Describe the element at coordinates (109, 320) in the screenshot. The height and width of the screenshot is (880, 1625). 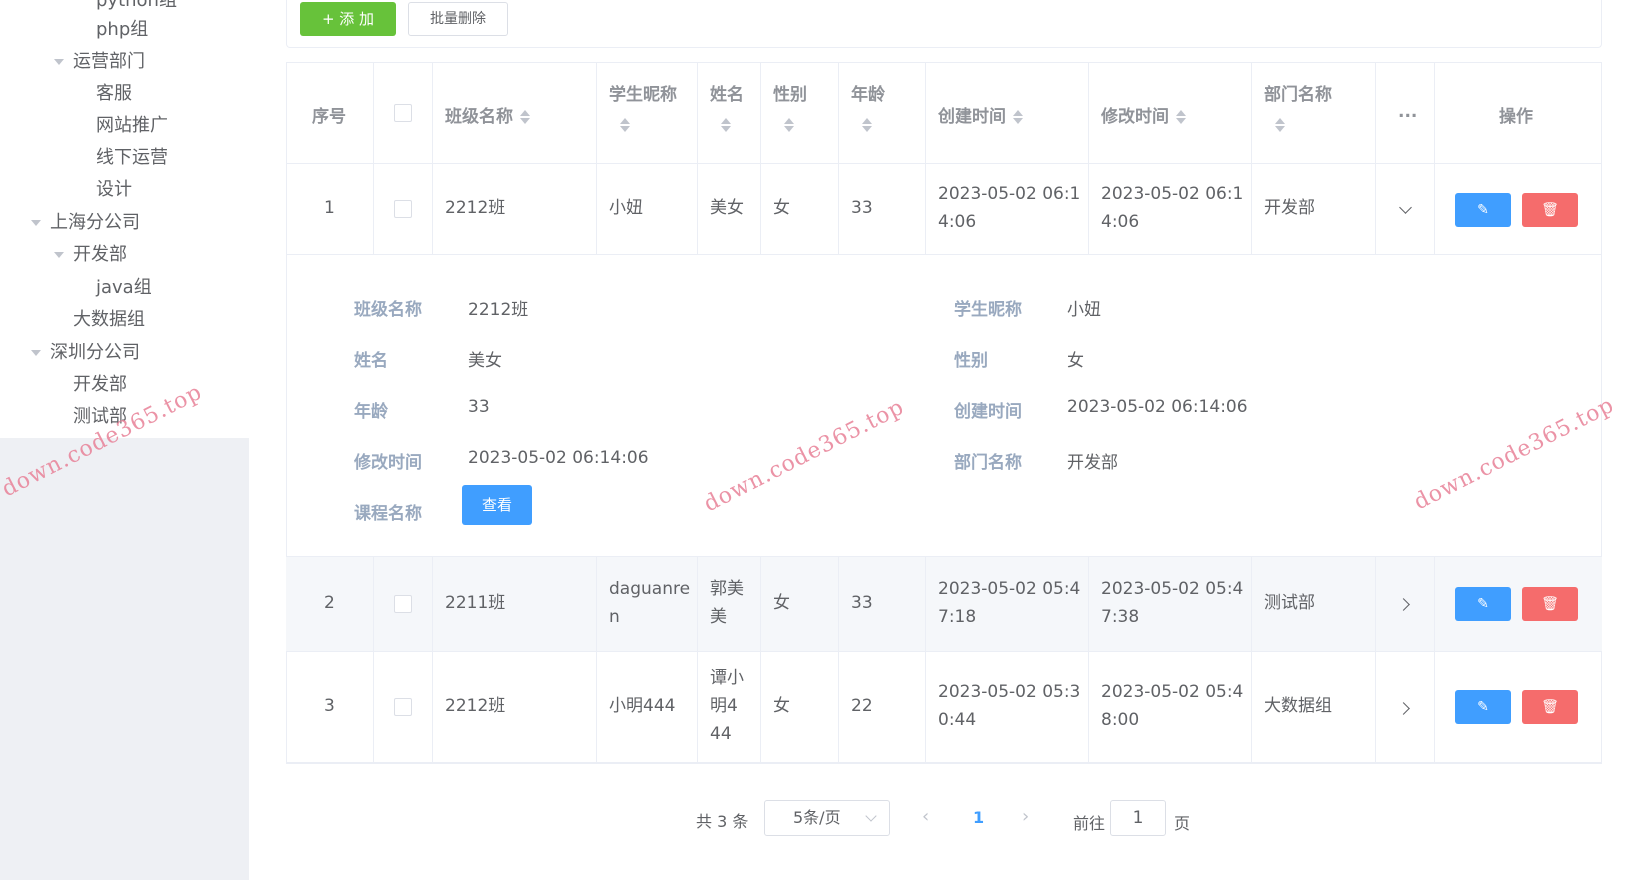
I see `tree-node-bigdata: 大数据组` at that location.